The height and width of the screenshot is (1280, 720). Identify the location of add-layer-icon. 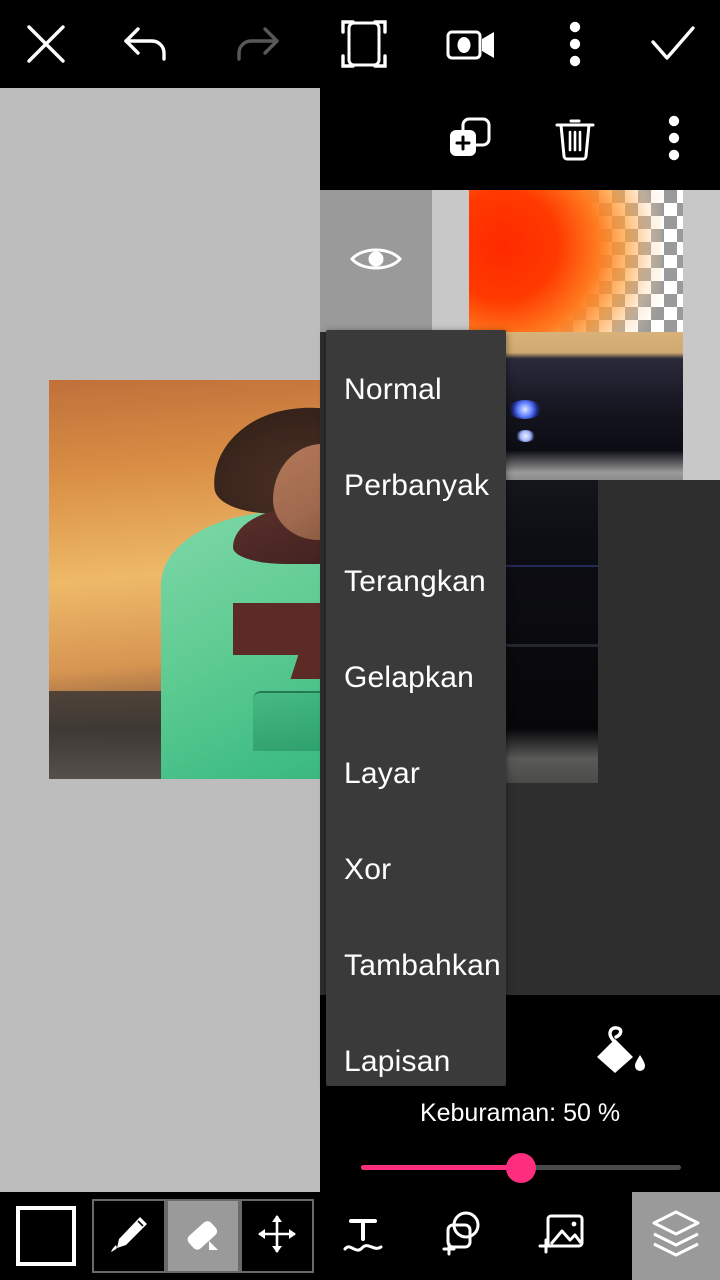
(470, 140).